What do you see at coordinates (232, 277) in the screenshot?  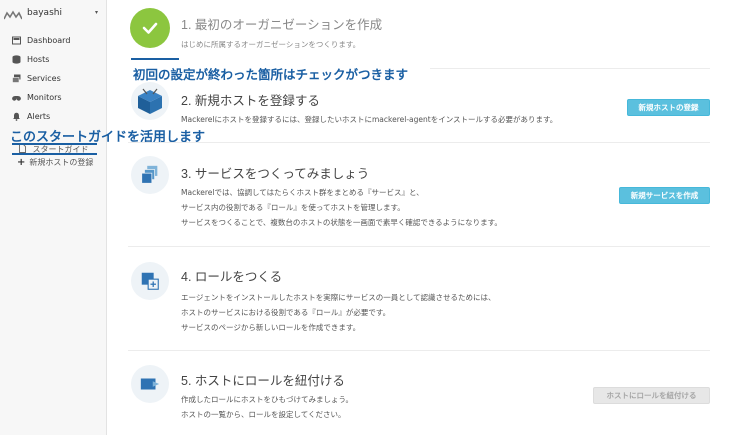 I see `step-4-title: 4. ロールをつくる` at bounding box center [232, 277].